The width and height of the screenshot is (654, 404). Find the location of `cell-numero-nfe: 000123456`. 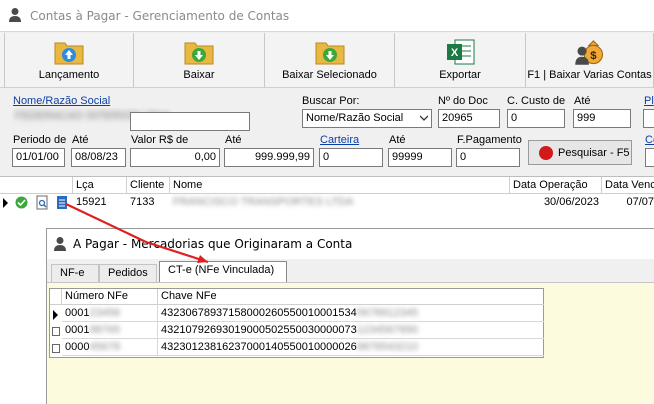

cell-numero-nfe: 000123456 is located at coordinates (110, 313).